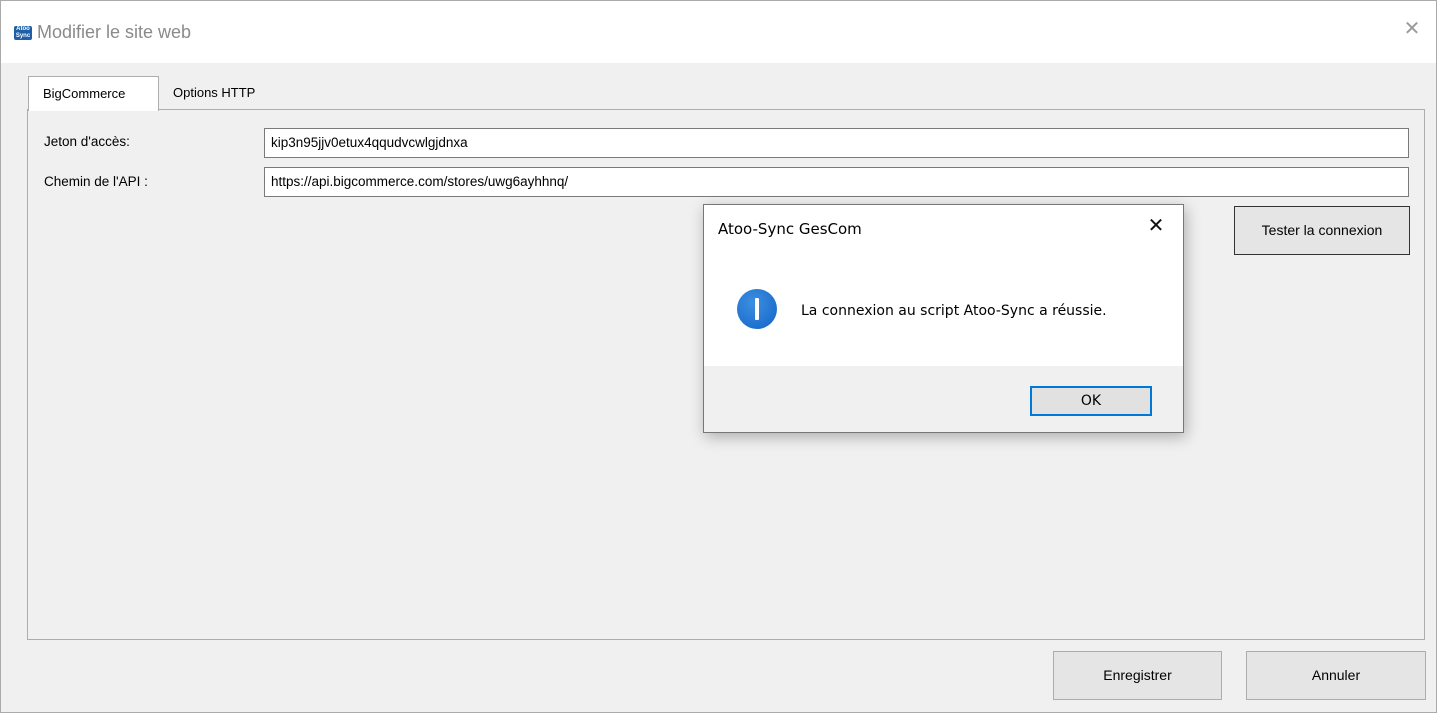 This screenshot has width=1437, height=713. I want to click on tab-bigcommerce: BigCommerce, so click(93, 93).